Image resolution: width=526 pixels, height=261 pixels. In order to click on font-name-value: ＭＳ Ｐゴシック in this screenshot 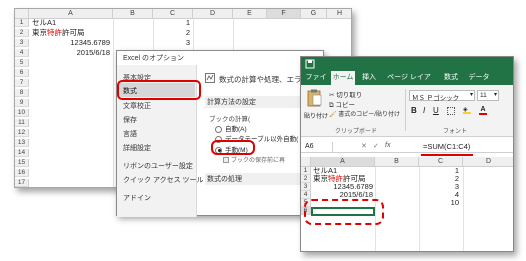, I will do `click(436, 98)`.